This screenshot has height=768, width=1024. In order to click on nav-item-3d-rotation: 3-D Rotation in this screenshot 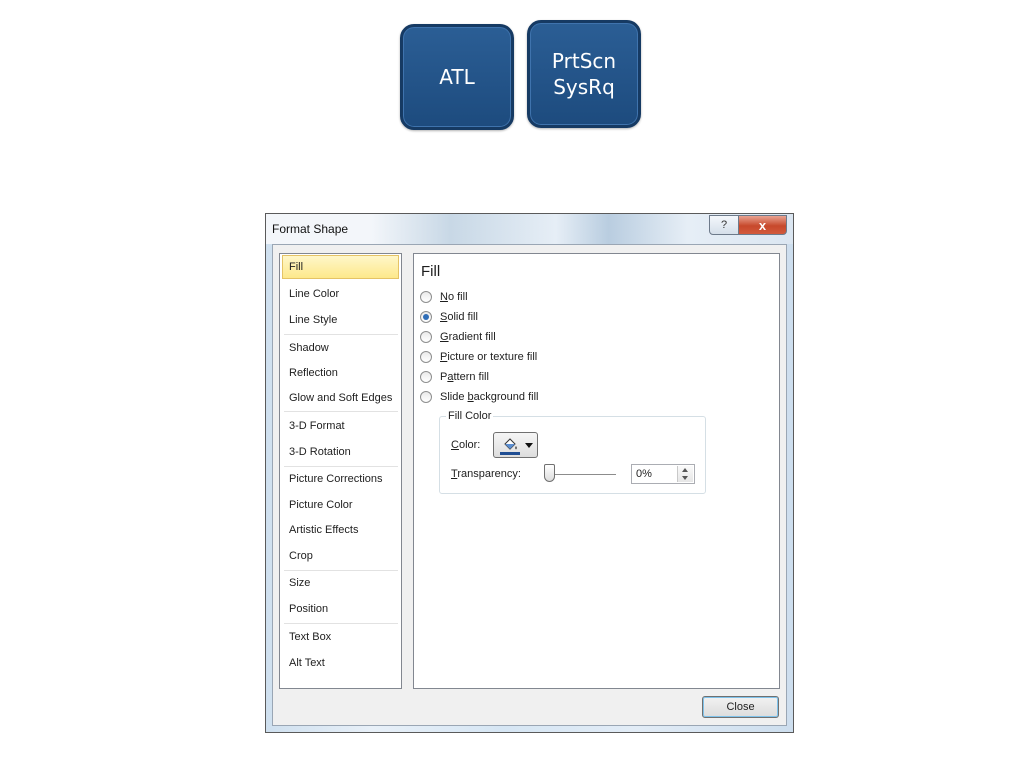, I will do `click(340, 452)`.